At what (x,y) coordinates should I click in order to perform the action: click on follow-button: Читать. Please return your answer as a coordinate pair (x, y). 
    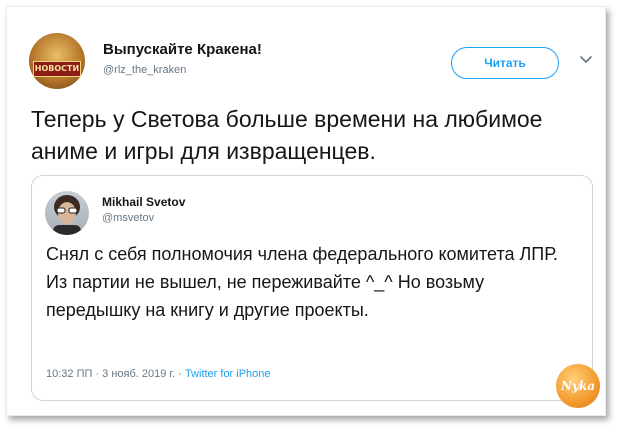
    Looking at the image, I should click on (505, 63).